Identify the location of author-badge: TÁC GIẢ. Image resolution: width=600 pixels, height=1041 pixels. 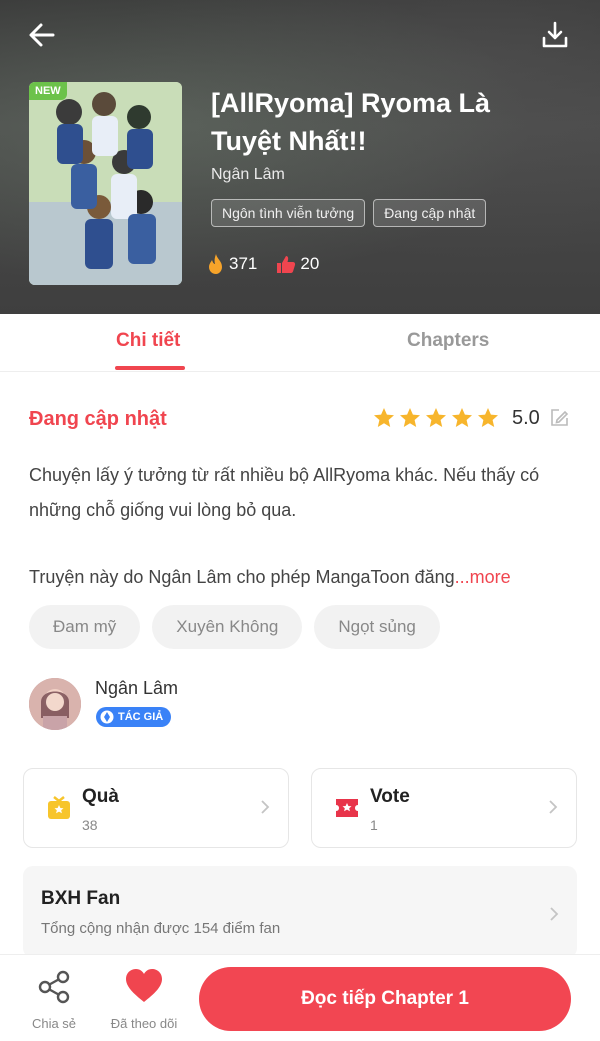
(134, 717).